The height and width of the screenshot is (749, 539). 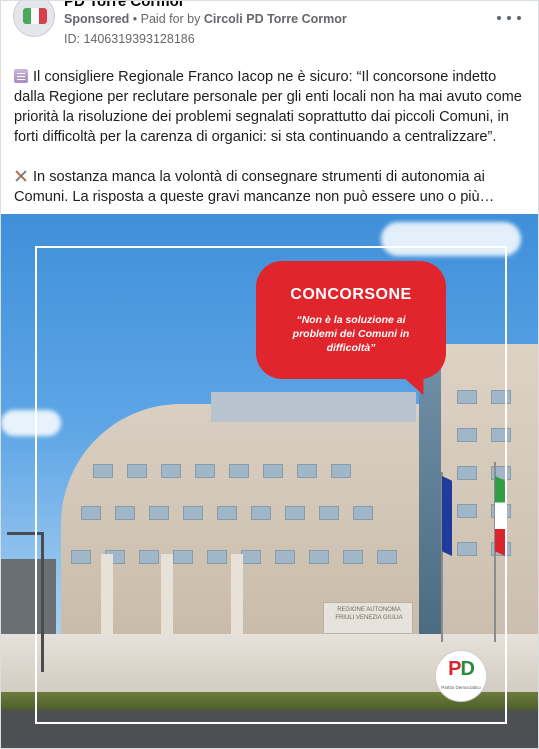 I want to click on more-options-icon, so click(x=509, y=18).